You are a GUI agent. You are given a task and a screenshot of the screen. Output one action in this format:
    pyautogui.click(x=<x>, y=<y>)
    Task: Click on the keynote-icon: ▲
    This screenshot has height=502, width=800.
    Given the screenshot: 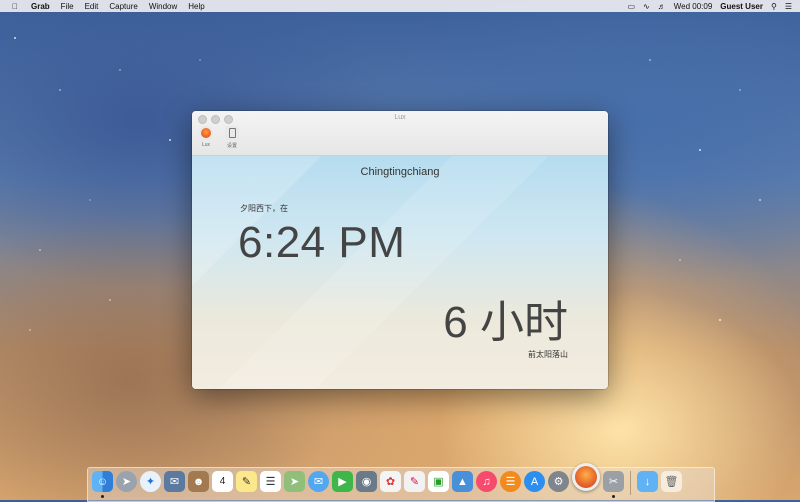 What is the action you would take?
    pyautogui.click(x=462, y=481)
    